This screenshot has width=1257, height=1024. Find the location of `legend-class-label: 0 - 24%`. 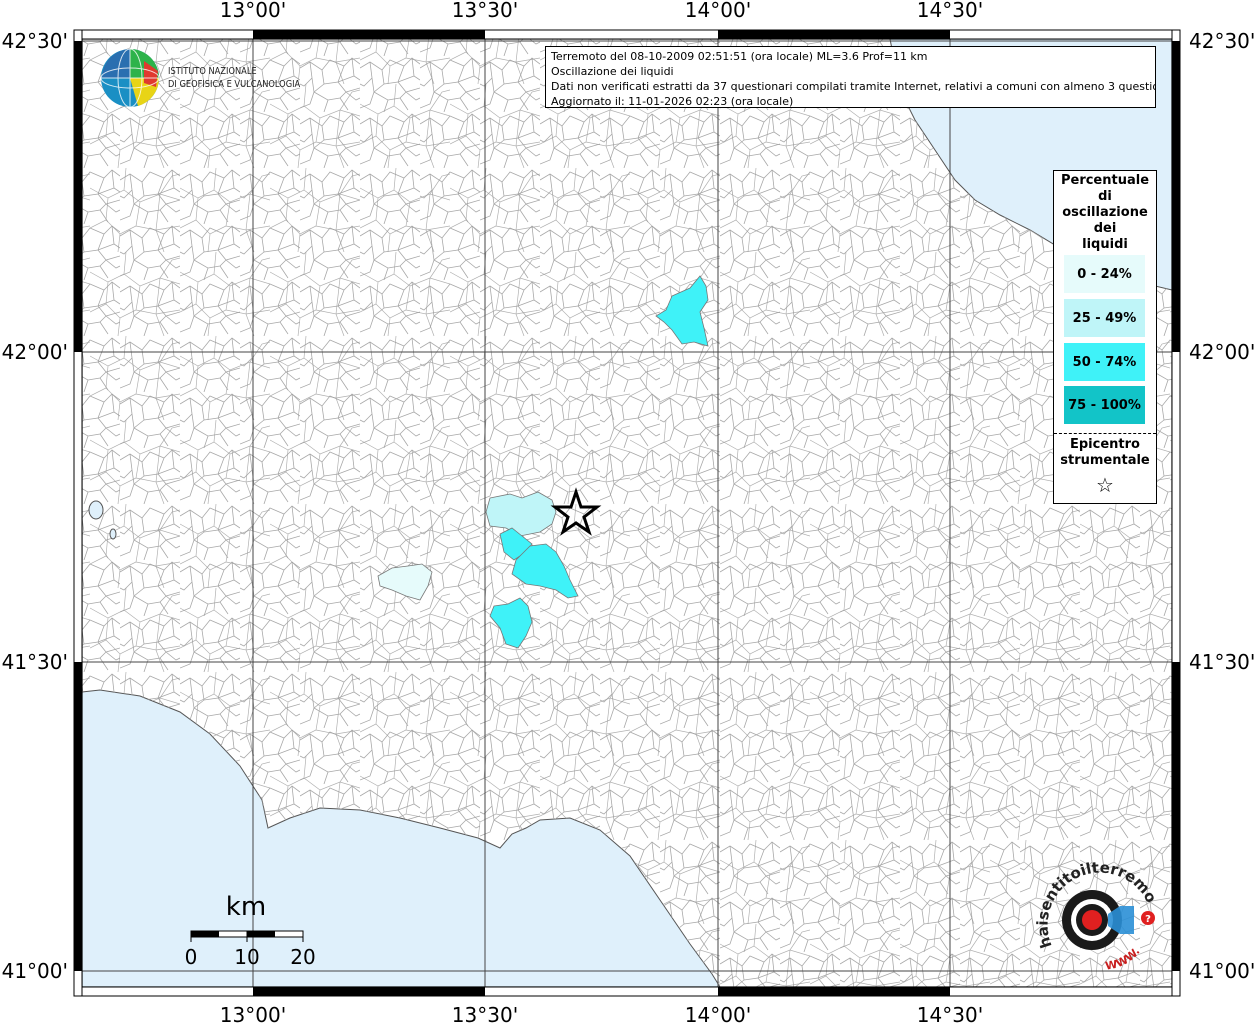

legend-class-label: 0 - 24% is located at coordinates (1104, 274).